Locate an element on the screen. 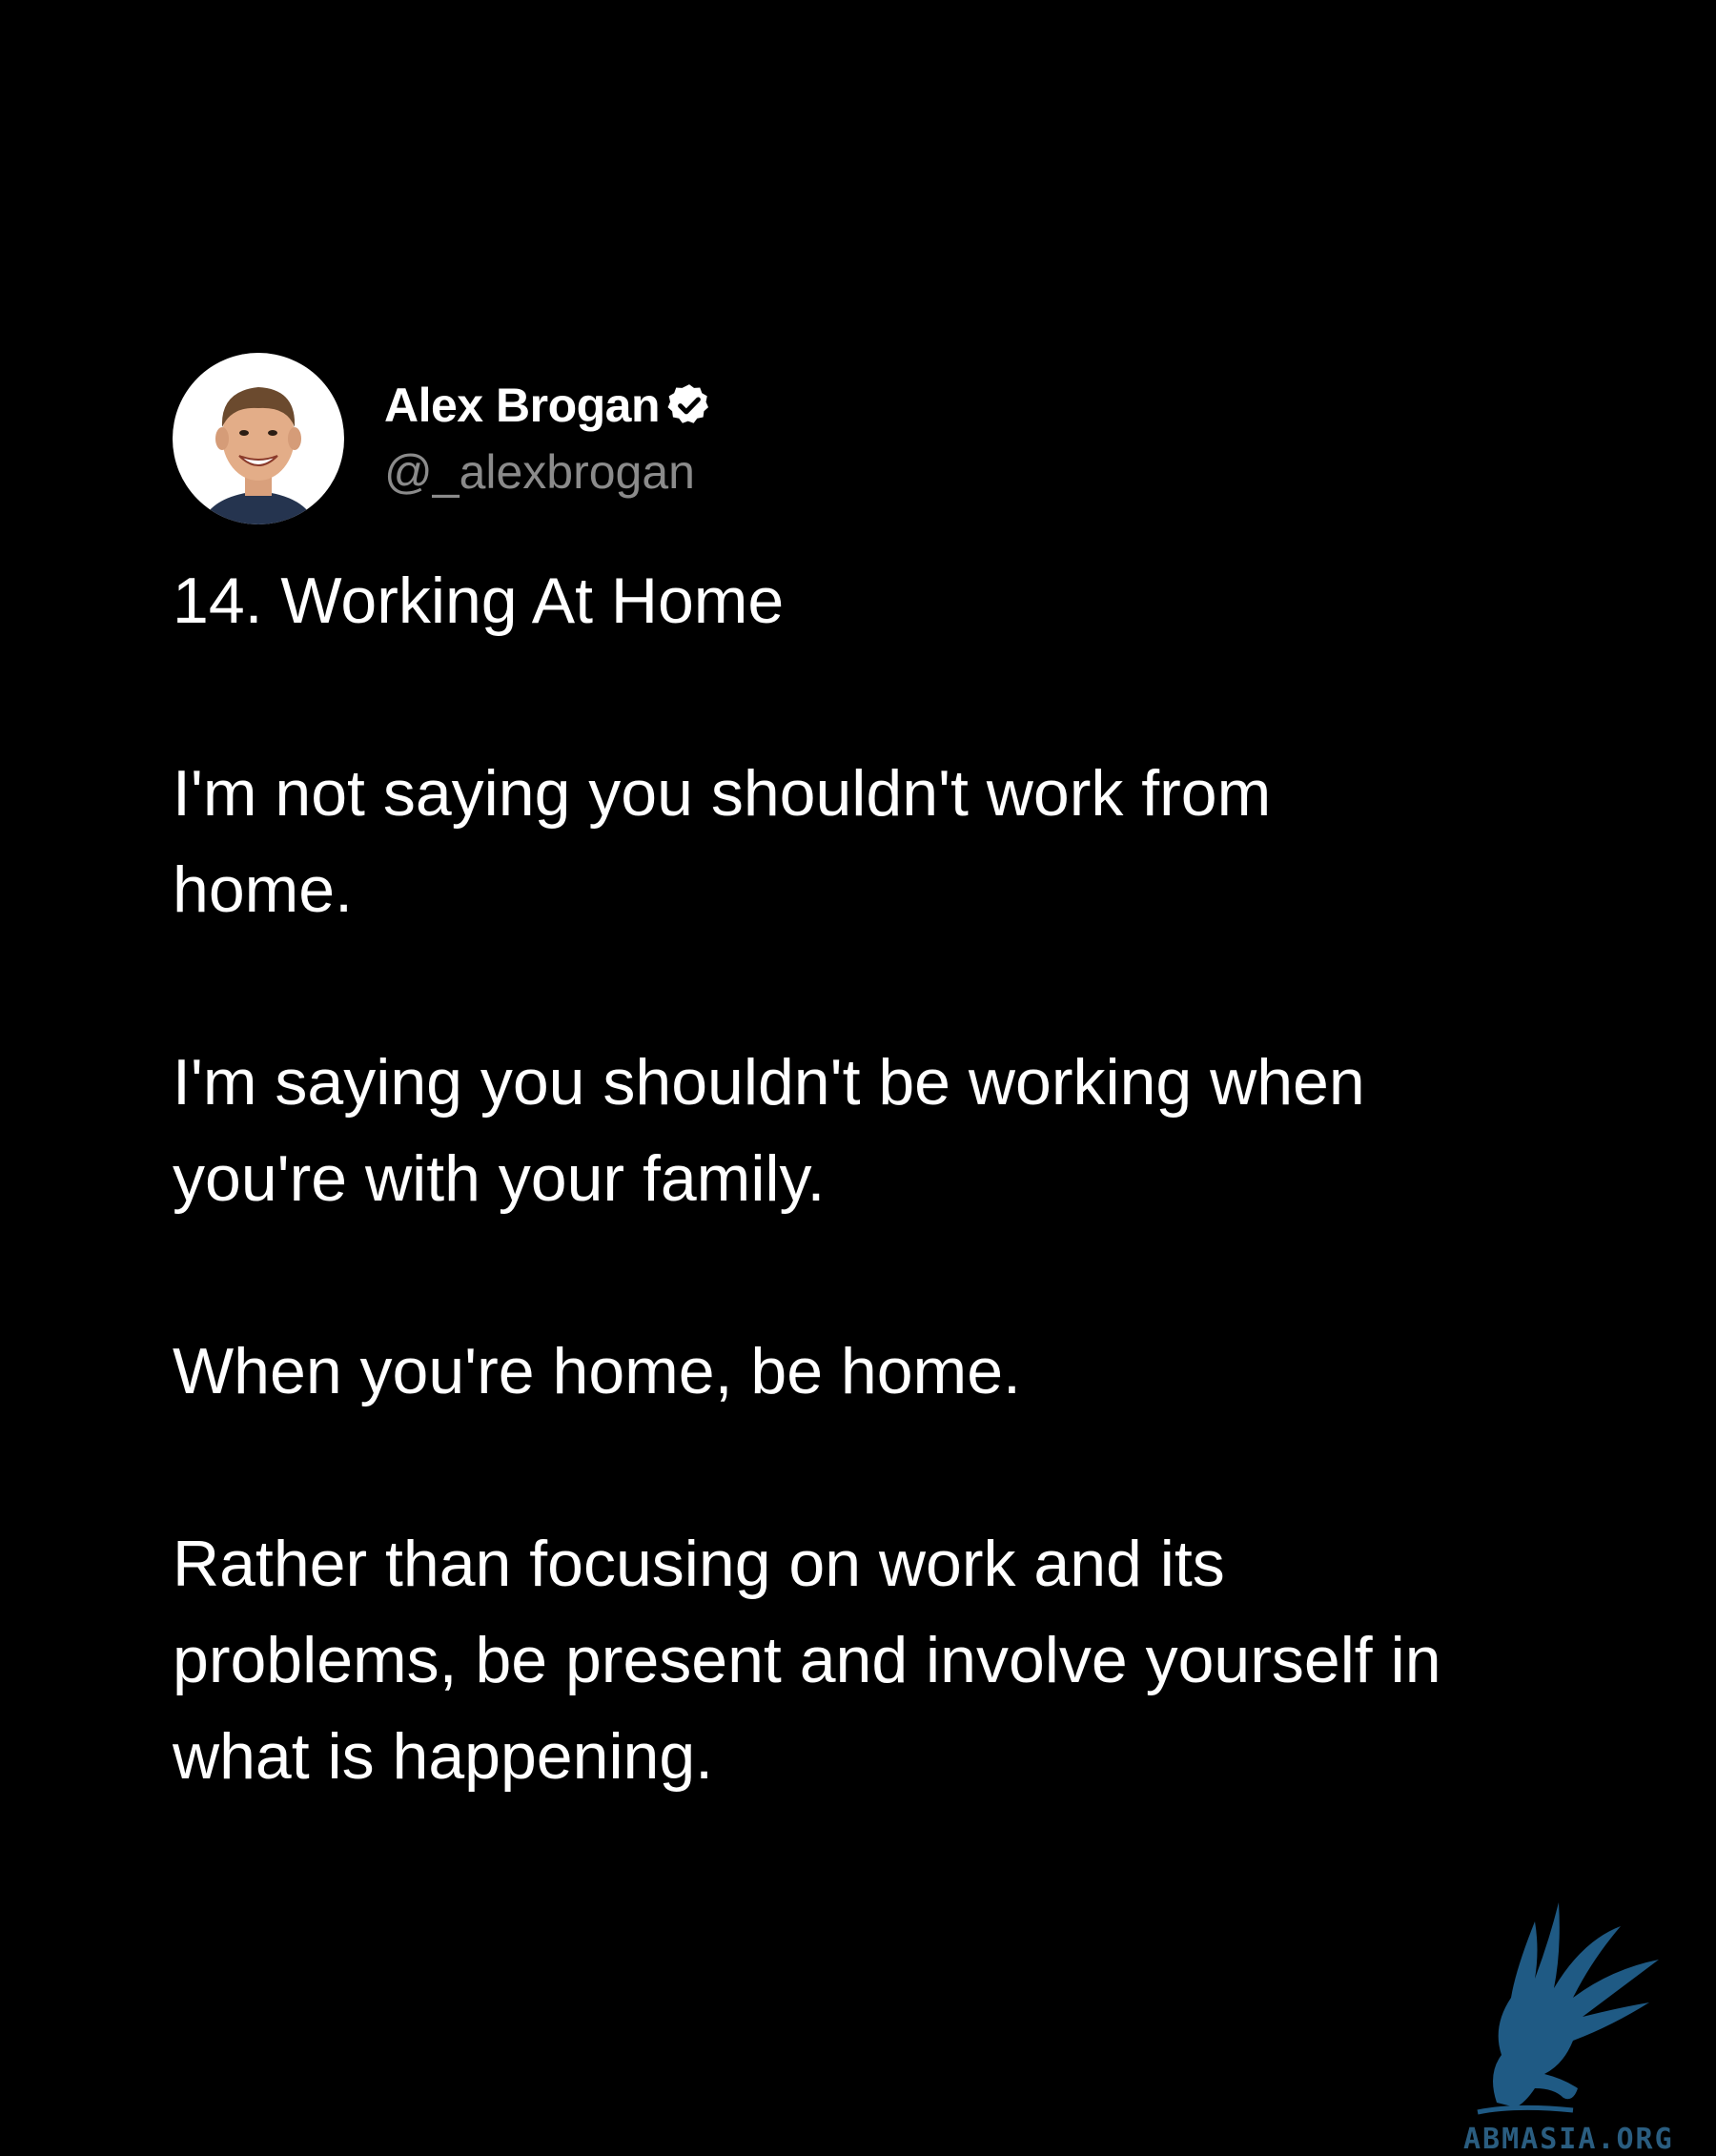 The height and width of the screenshot is (2156, 1716). author-handle: @_alexbrogan is located at coordinates (548, 472).